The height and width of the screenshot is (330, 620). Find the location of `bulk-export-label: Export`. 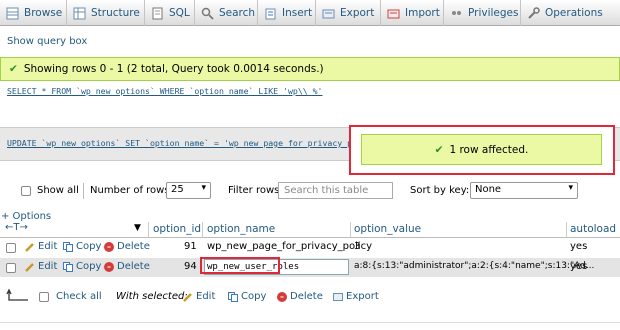

bulk-export-label: Export is located at coordinates (362, 296).